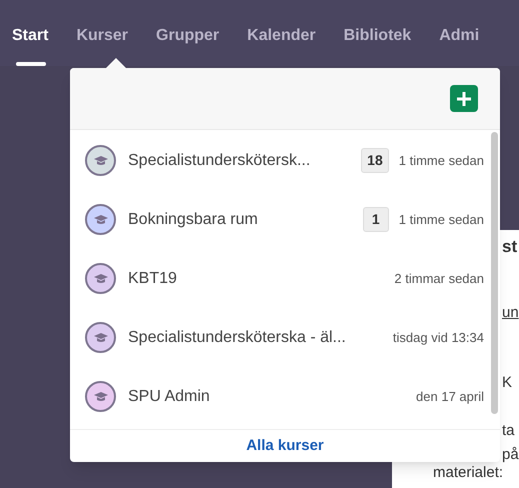 Image resolution: width=519 pixels, height=488 pixels. Describe the element at coordinates (285, 396) in the screenshot. I see `course-item: SPU Admin den 17 april` at that location.